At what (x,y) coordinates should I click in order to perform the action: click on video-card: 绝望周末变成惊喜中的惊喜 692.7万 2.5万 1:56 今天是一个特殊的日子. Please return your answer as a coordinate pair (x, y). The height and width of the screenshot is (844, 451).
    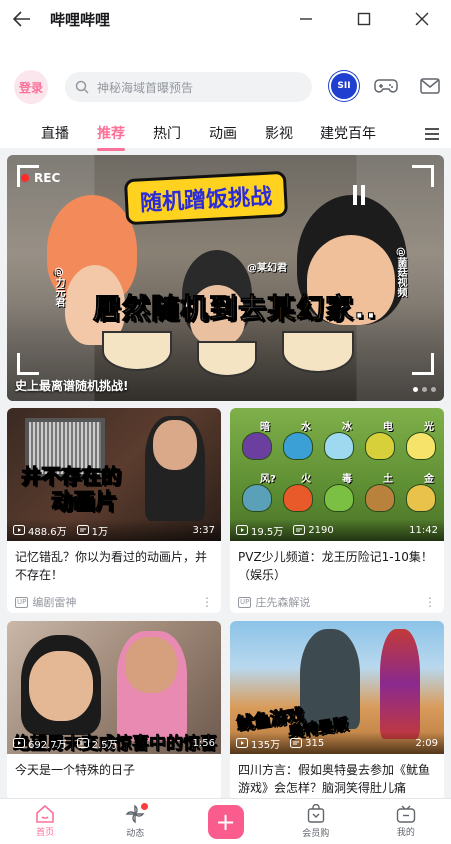
    Looking at the image, I should click on (114, 711).